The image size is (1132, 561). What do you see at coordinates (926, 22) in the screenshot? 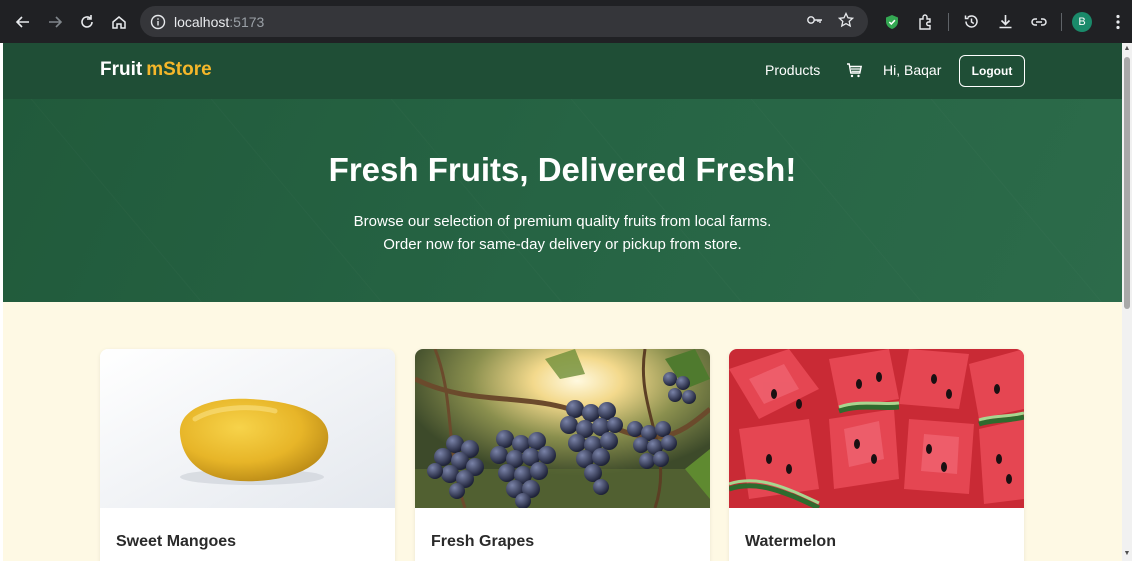
I see `extensions-puzzle-icon` at bounding box center [926, 22].